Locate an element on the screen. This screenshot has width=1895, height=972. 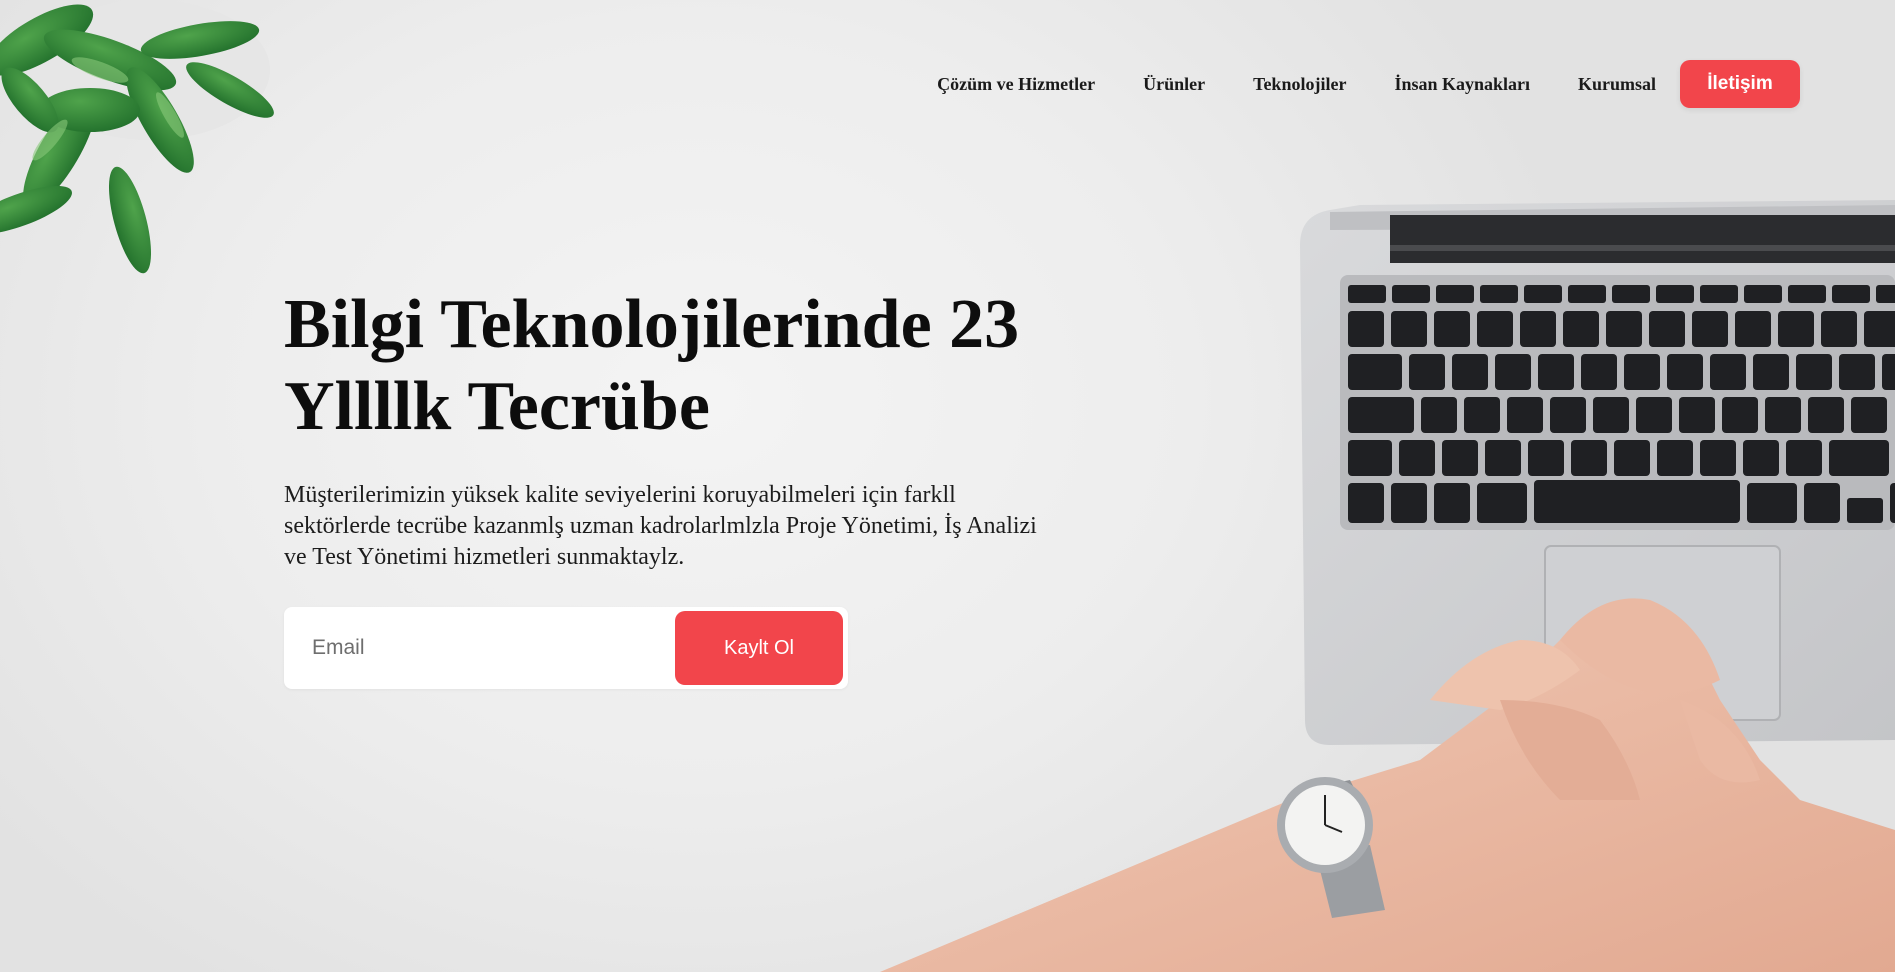
nav-item-kurumsal: Kurumsal is located at coordinates (1617, 84).